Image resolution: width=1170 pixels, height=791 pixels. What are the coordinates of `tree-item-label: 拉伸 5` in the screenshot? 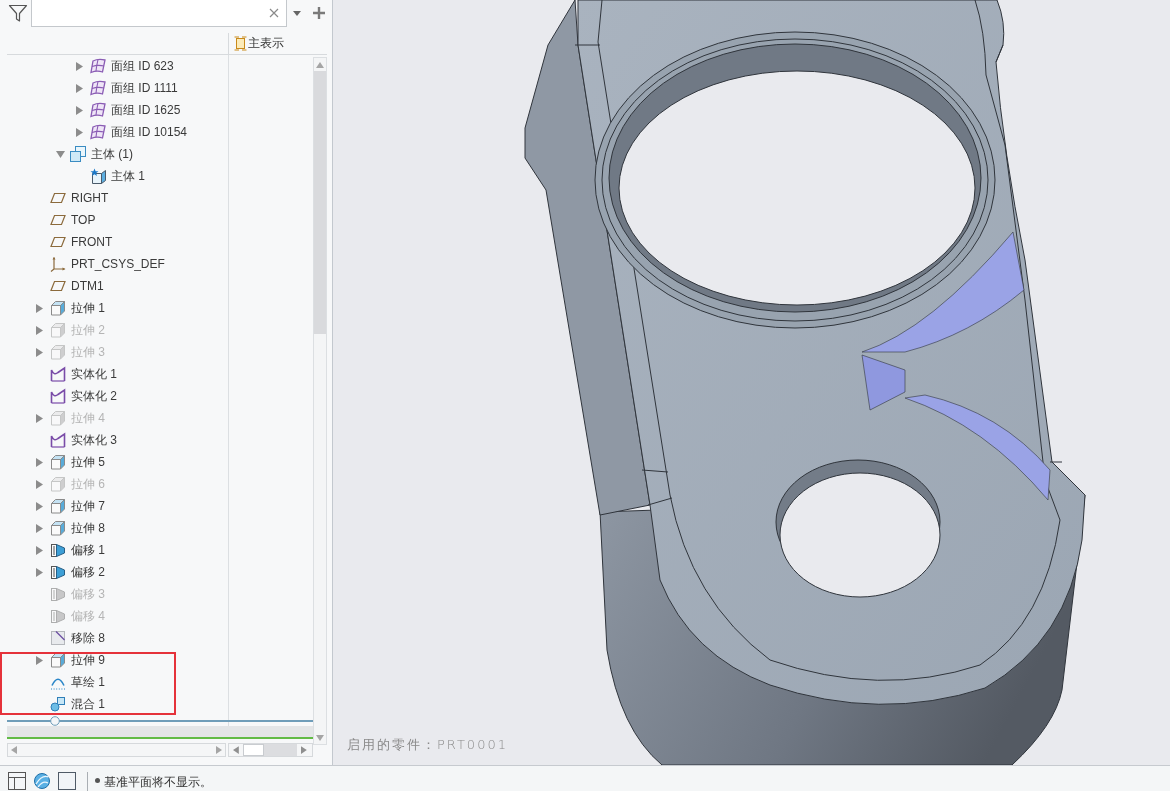 It's located at (88, 462).